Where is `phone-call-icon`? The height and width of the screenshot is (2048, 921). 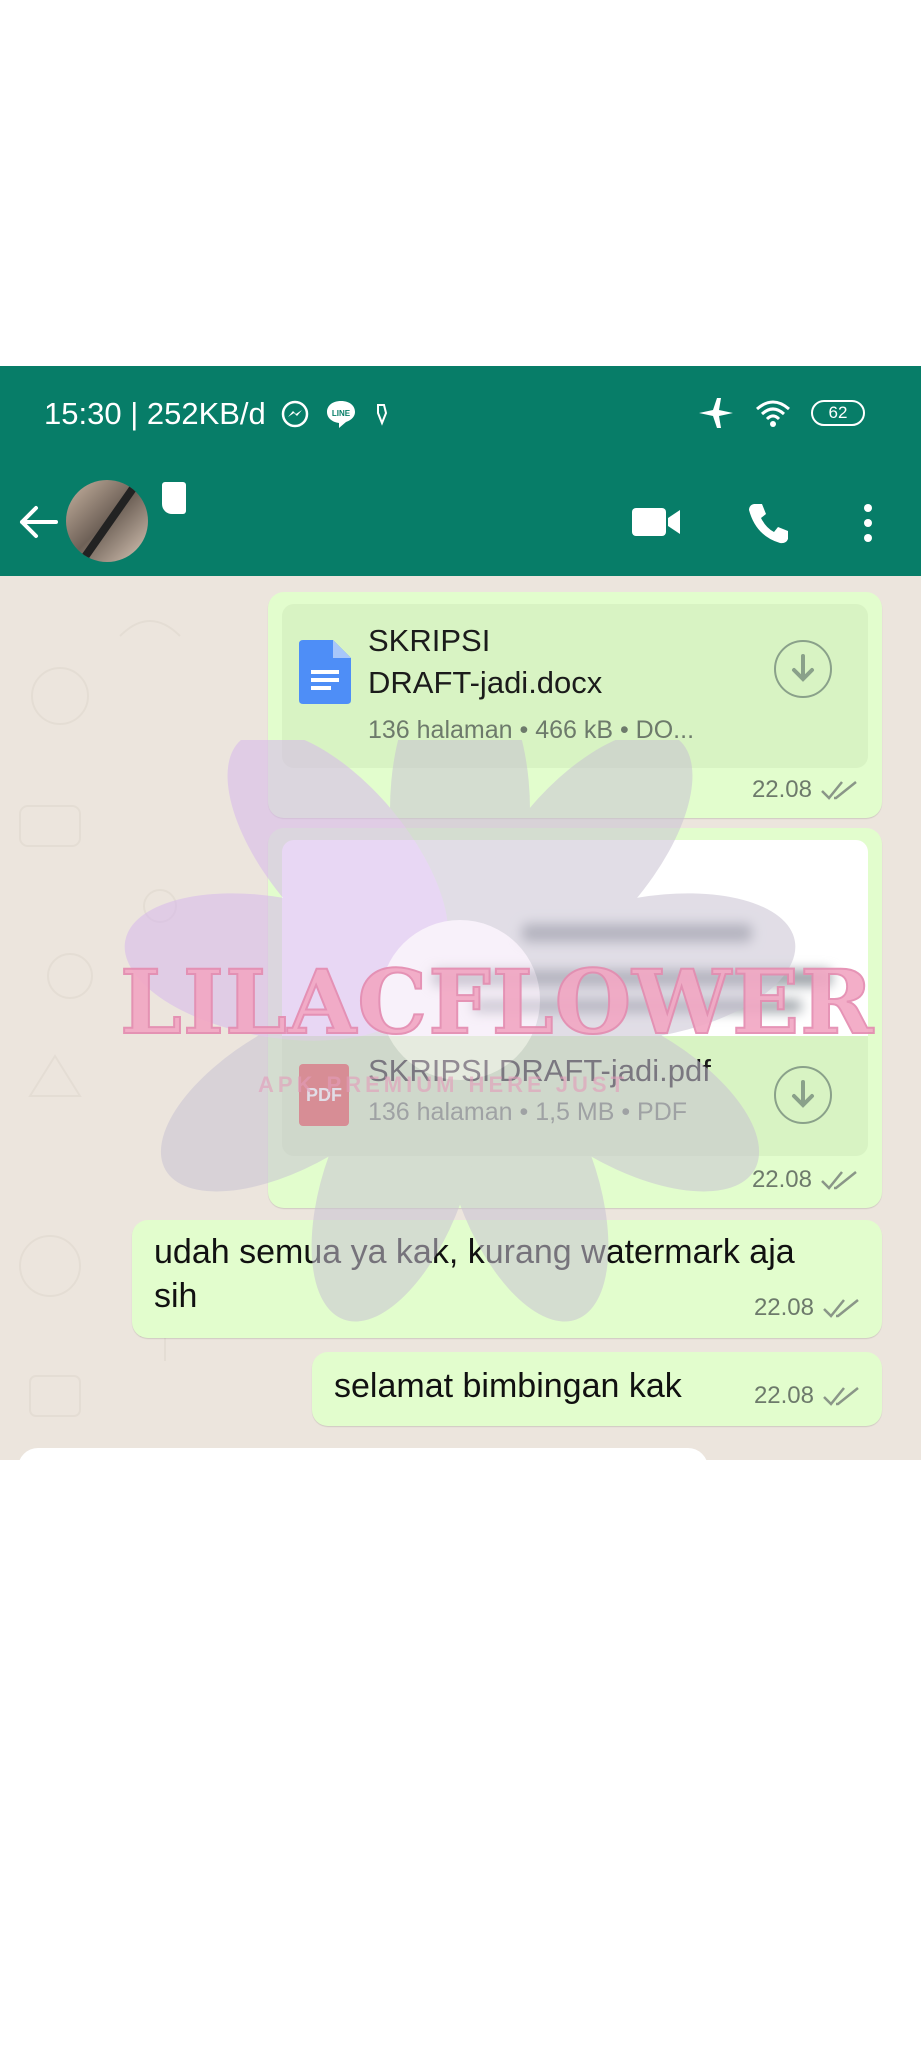
phone-call-icon is located at coordinates (769, 523).